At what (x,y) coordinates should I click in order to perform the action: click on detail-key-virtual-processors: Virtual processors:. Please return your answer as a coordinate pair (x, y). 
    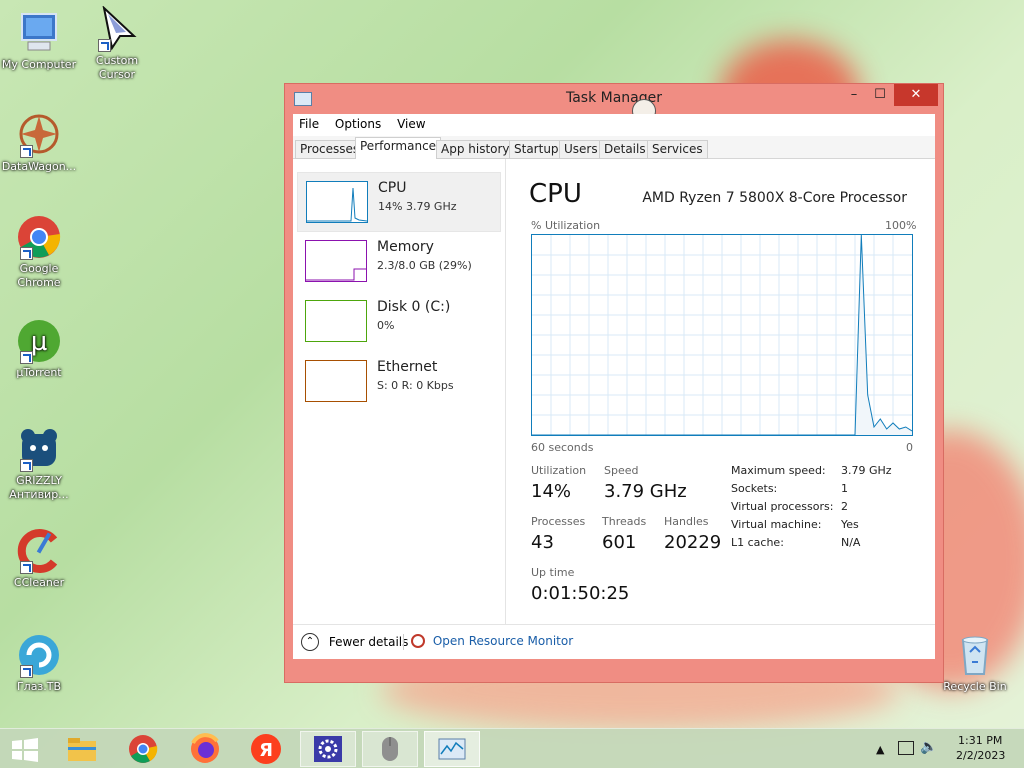
    Looking at the image, I should click on (782, 506).